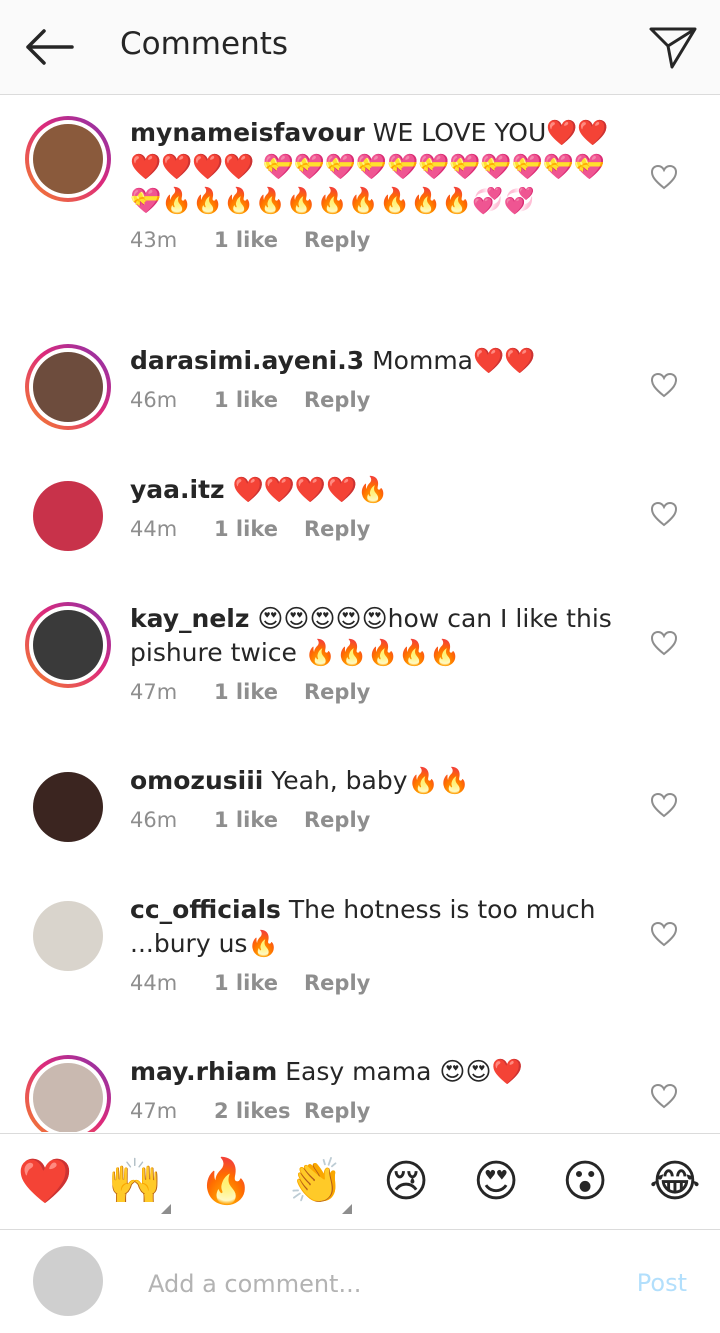 The height and width of the screenshot is (1333, 720). Describe the element at coordinates (662, 1283) in the screenshot. I see `post-button: Post` at that location.